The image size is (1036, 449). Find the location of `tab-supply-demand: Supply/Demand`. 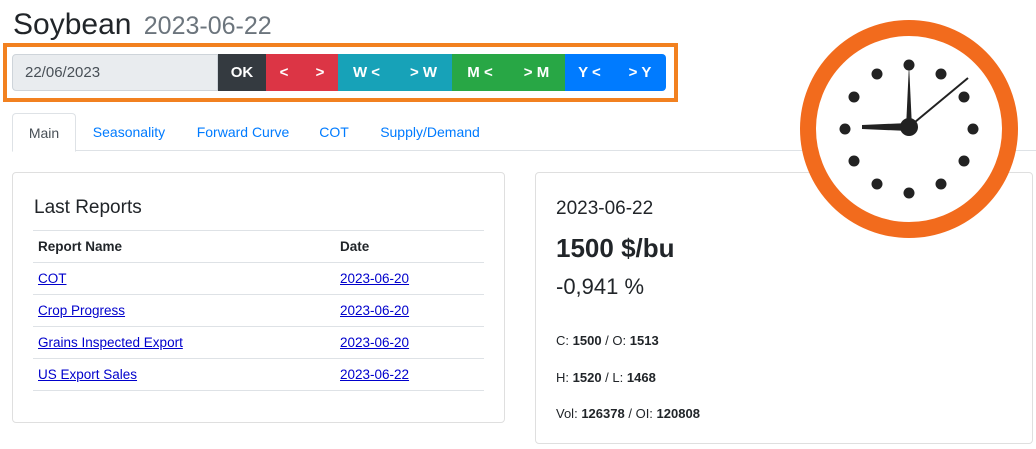

tab-supply-demand: Supply/Demand is located at coordinates (430, 132).